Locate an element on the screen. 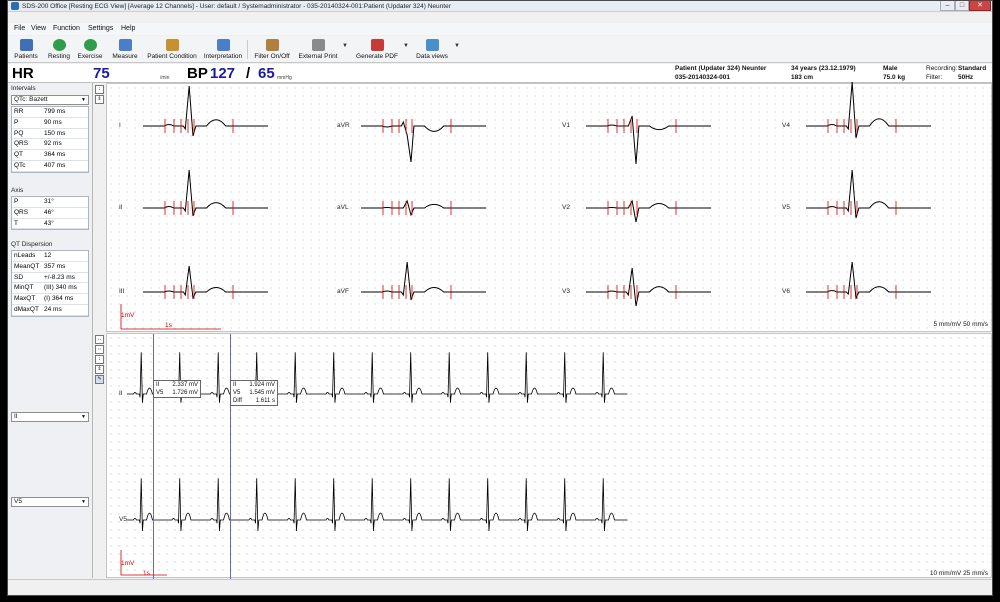 The width and height of the screenshot is (1000, 602). measurement-row: MaxQT (I) 364 ms is located at coordinates (50, 299).